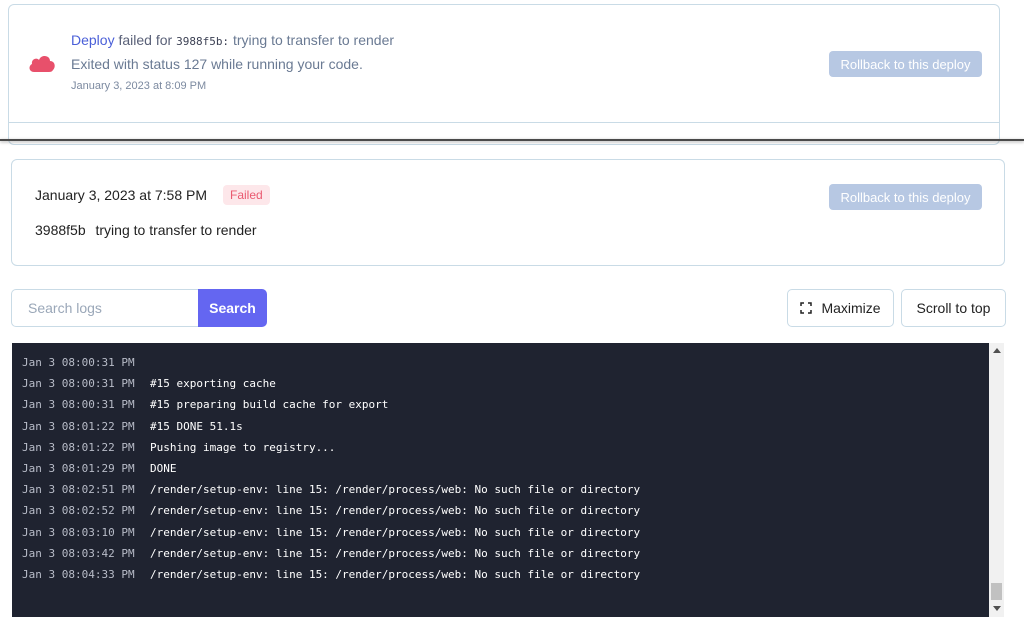 This screenshot has height=634, width=1024. Describe the element at coordinates (196, 426) in the screenshot. I see `log-message: #15 DONE 51.1s` at that location.